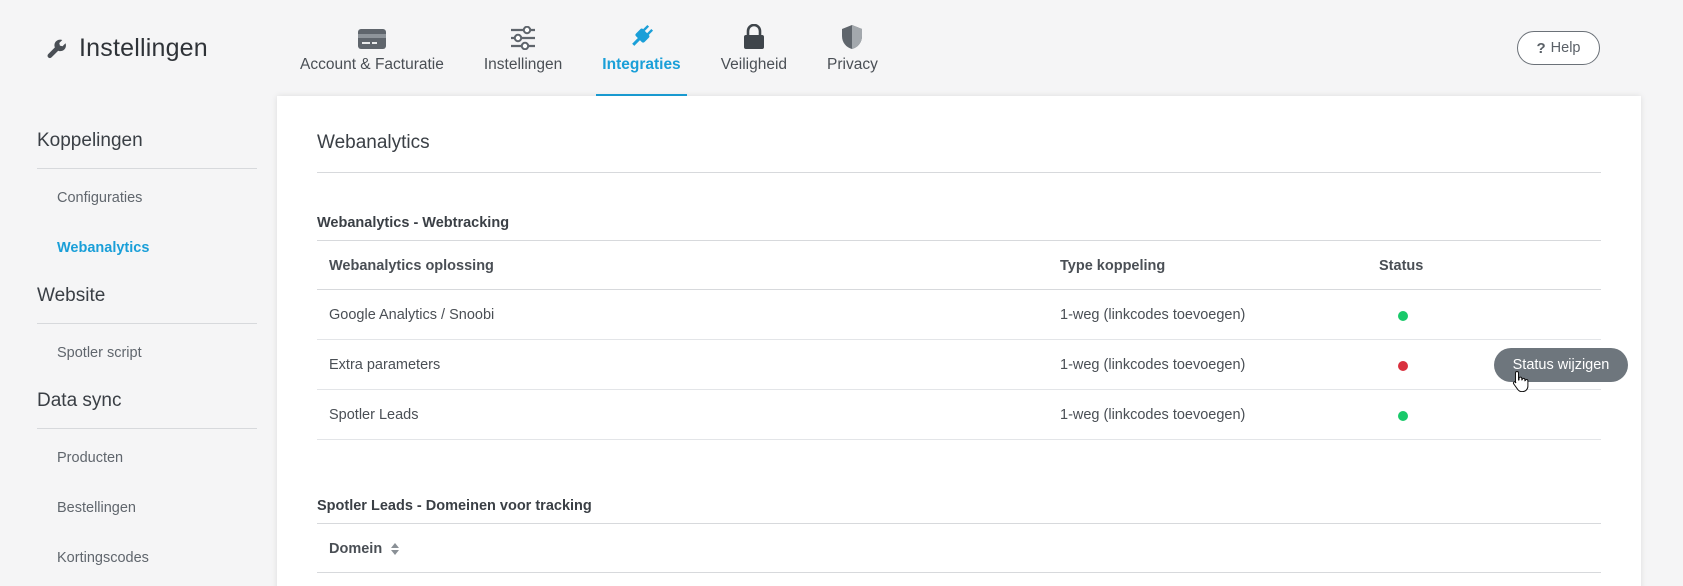 This screenshot has width=1683, height=586. Describe the element at coordinates (1113, 266) in the screenshot. I see `column-header-type: Type koppeling` at that location.